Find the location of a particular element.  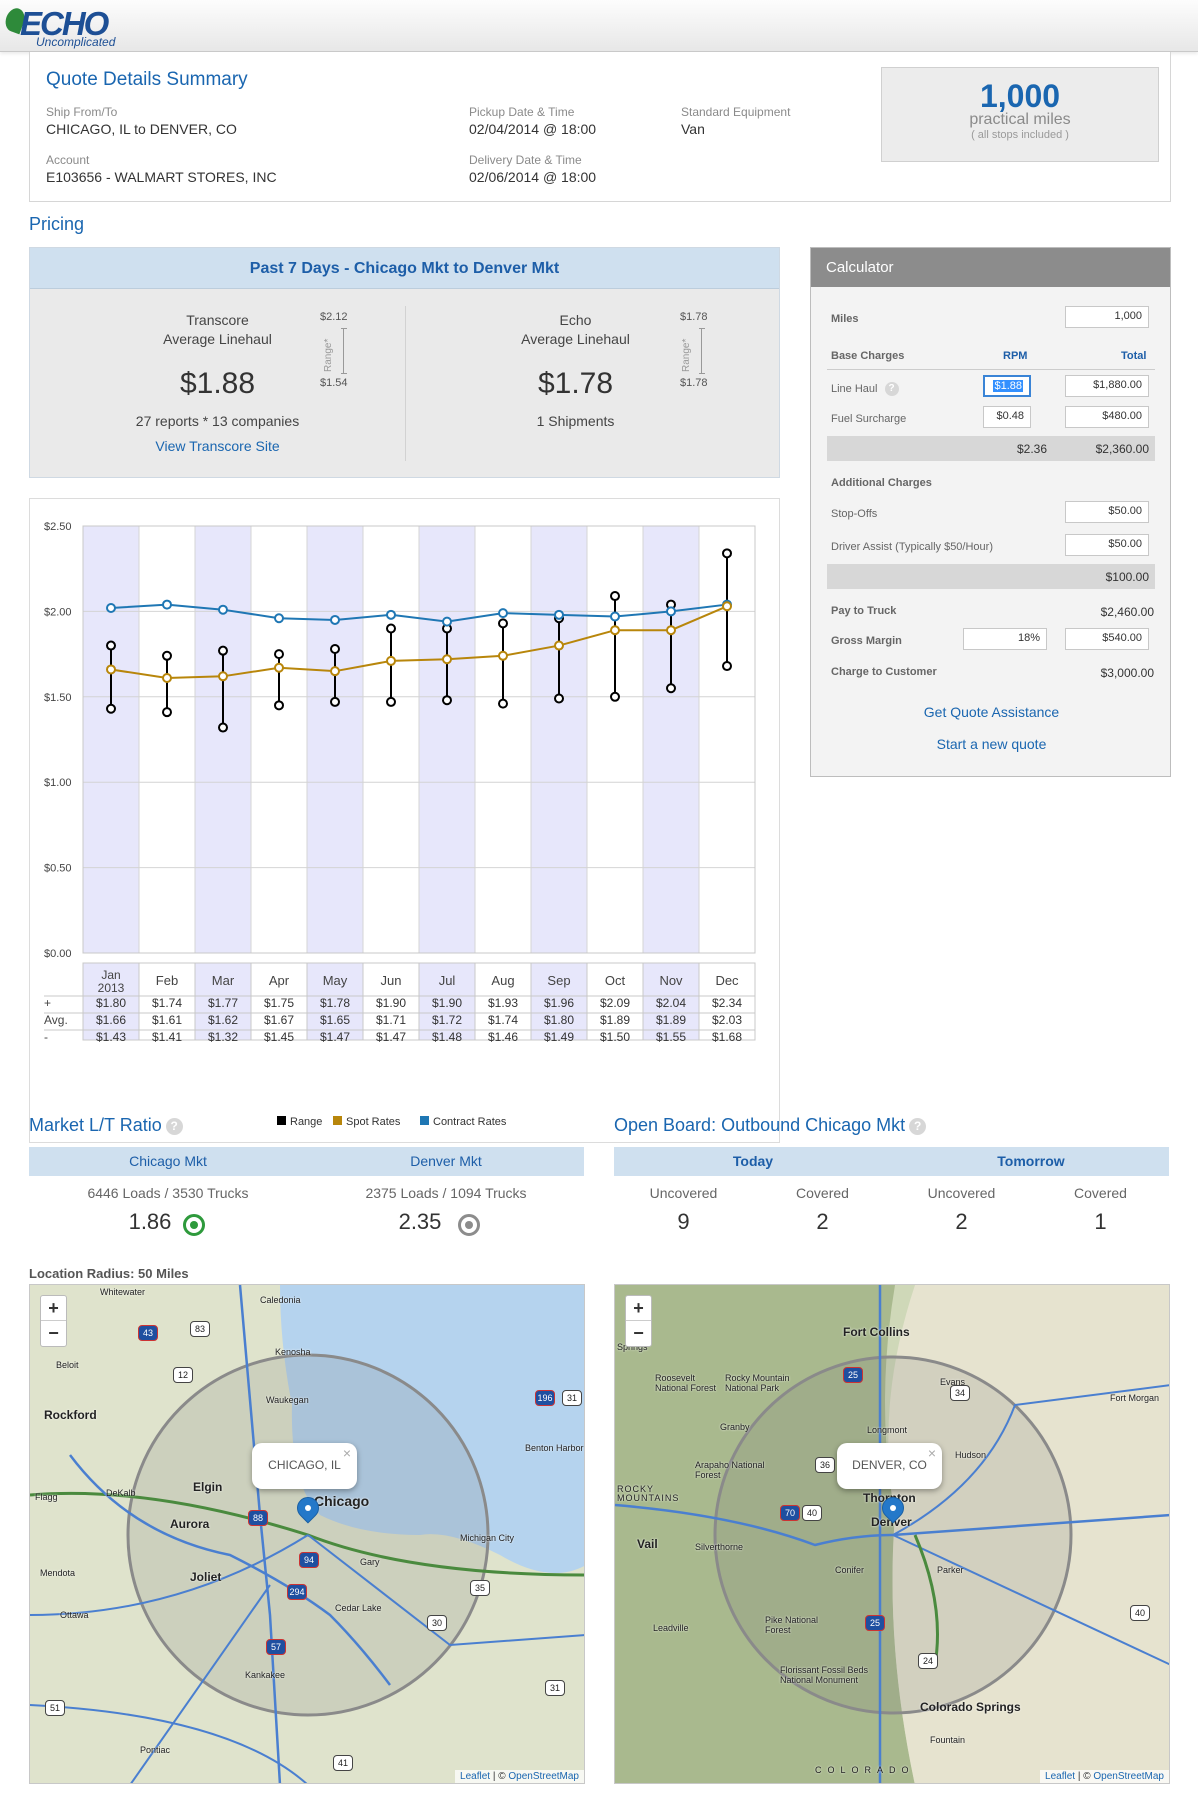

today-uncovered-label: Uncovered is located at coordinates (683, 1193).